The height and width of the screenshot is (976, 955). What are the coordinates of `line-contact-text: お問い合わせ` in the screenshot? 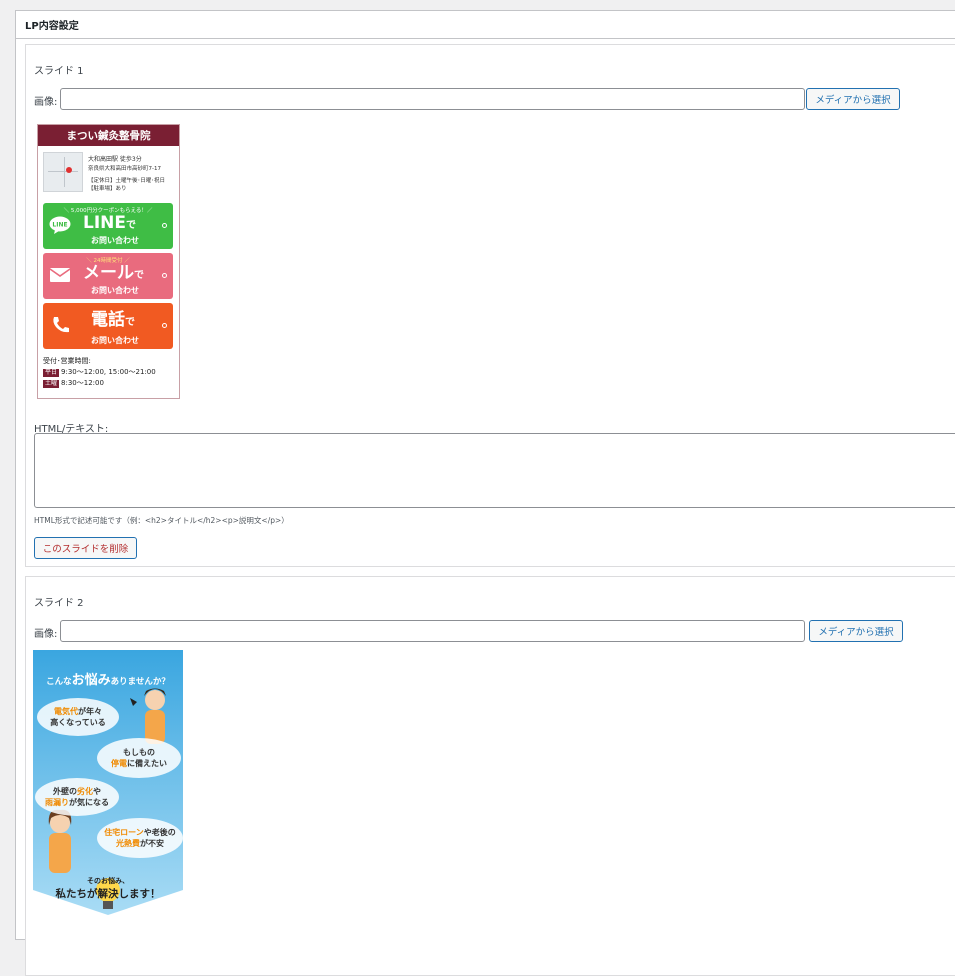 It's located at (115, 240).